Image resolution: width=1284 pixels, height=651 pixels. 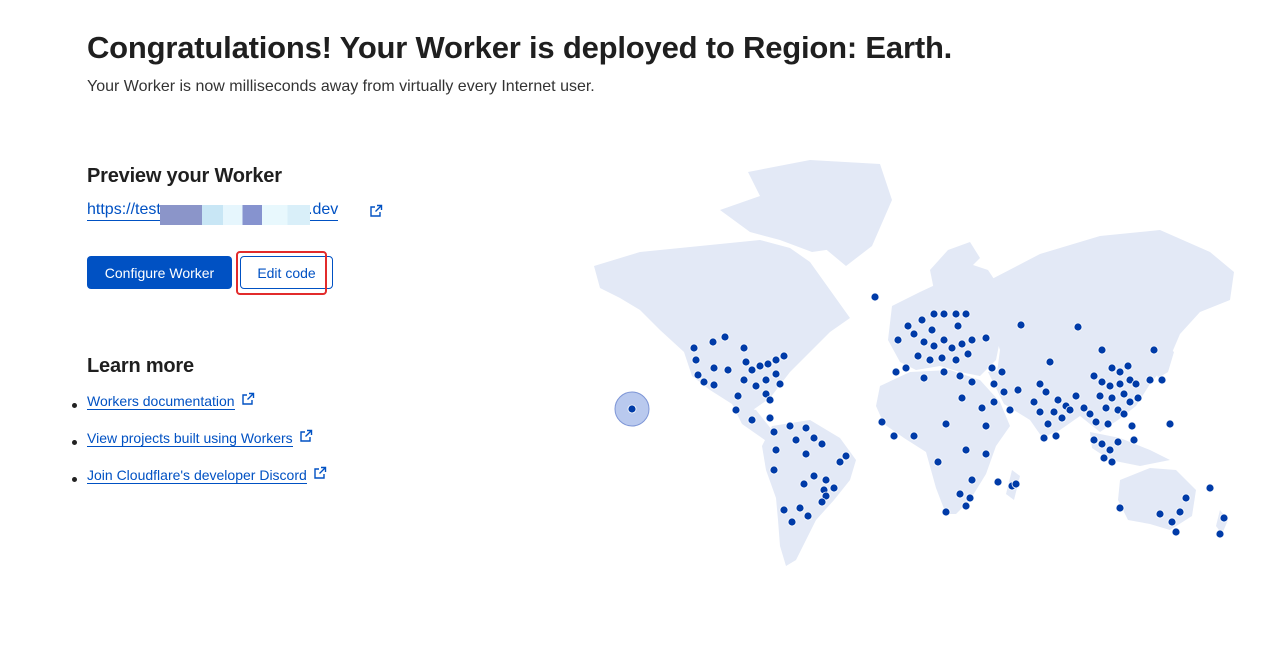 I want to click on learn-more-heading: Learn more, so click(x=140, y=366).